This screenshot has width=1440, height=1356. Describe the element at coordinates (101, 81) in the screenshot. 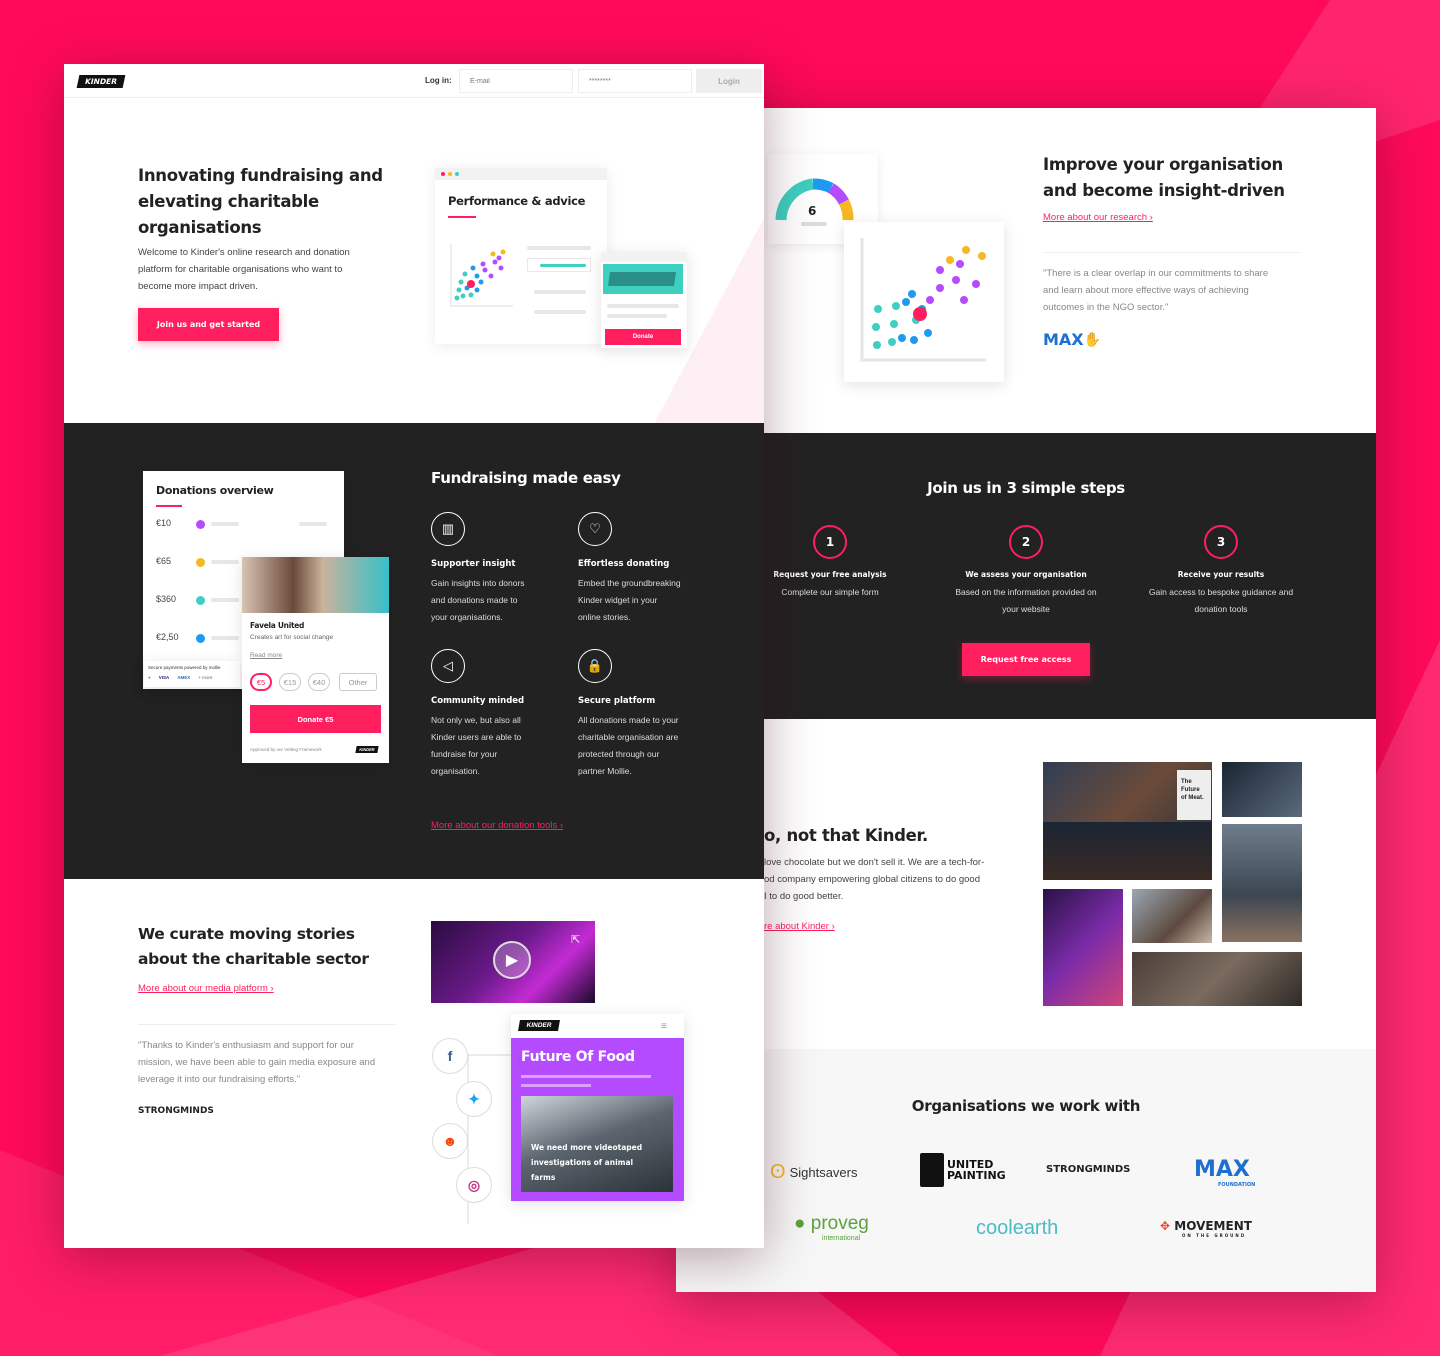

I see `kinder-logo: KINDER` at that location.